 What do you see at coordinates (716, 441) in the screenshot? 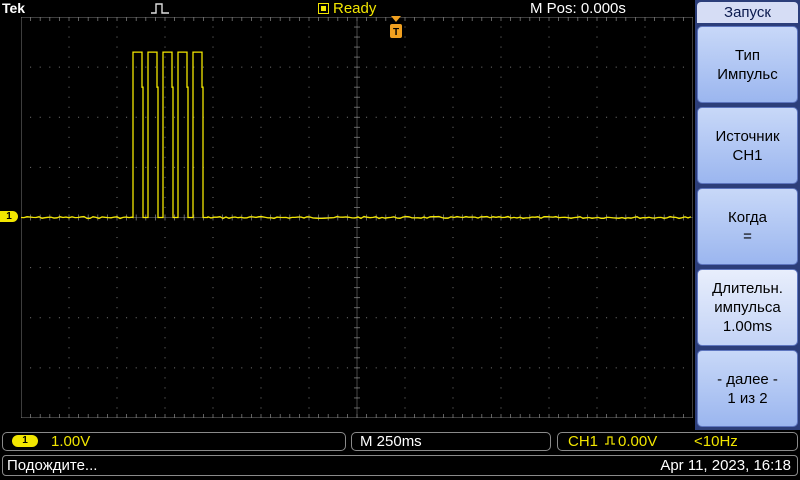
I see `trigger-frequency: <10Hz` at bounding box center [716, 441].